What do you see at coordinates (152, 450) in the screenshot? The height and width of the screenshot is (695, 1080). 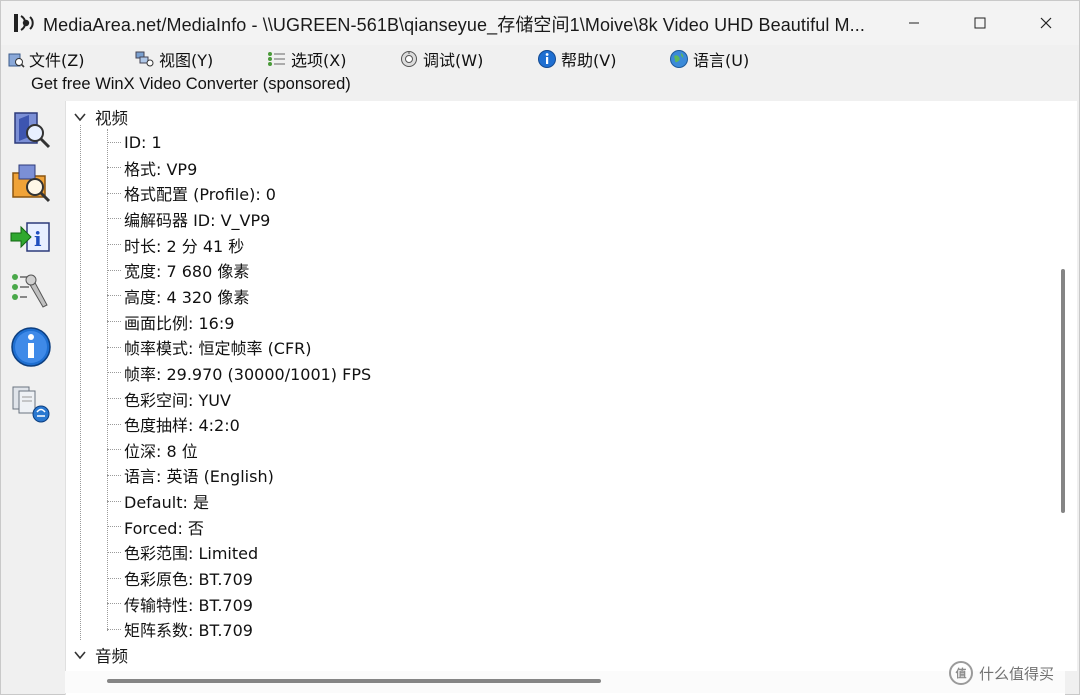 I see `tree-property-row: 位深: 8 位` at bounding box center [152, 450].